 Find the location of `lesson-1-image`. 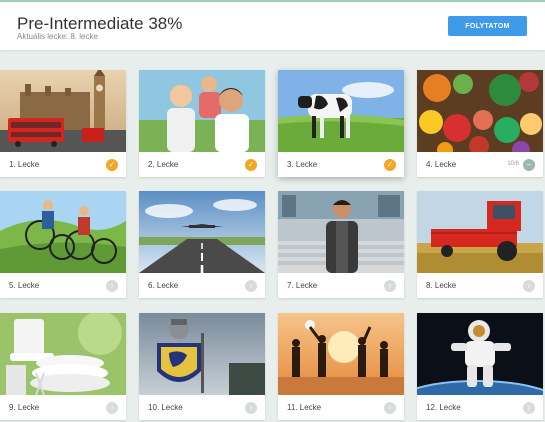

lesson-1-image is located at coordinates (63, 111).